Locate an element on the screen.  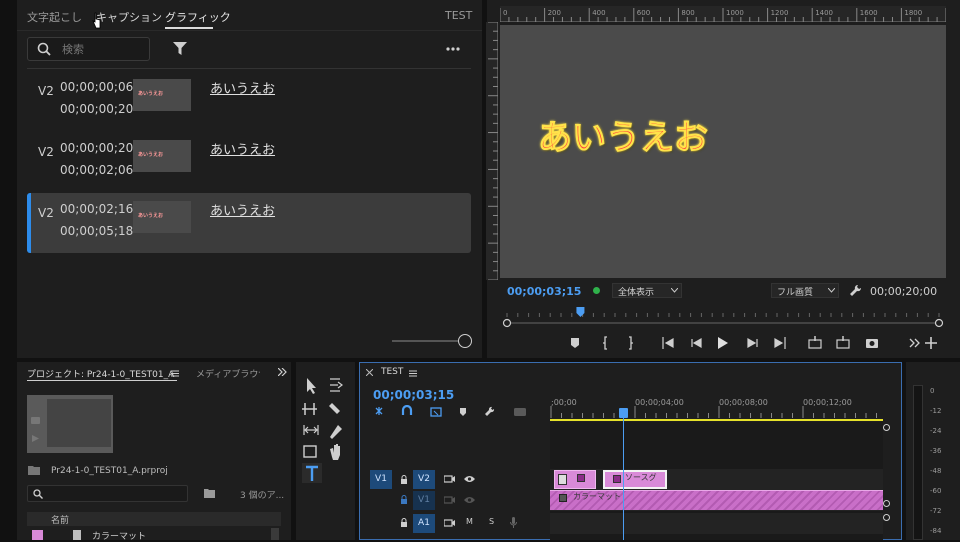
mark-out-icon is located at coordinates (631, 343).